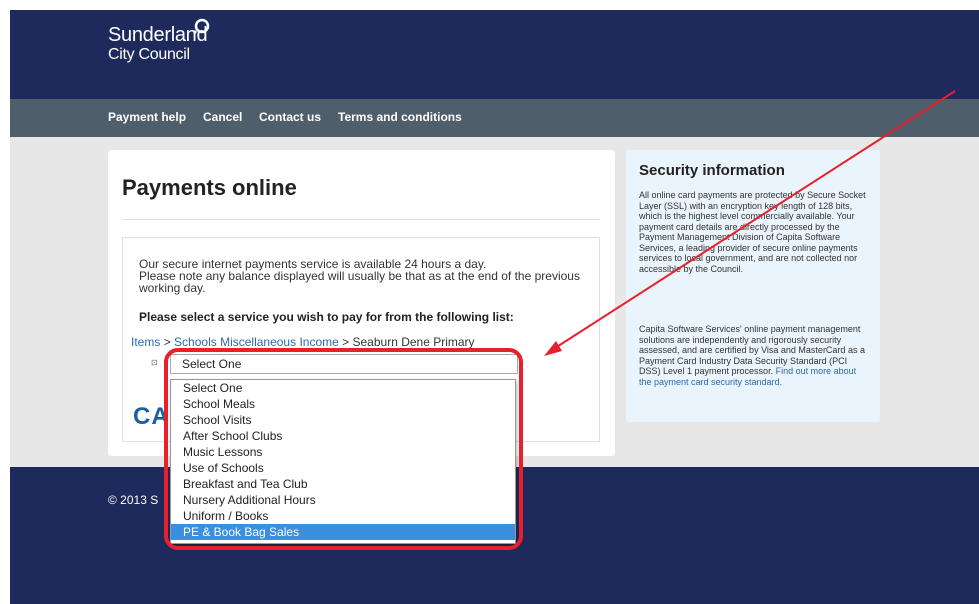 The width and height of the screenshot is (979, 604). I want to click on nav-payment-help-link: Payment help, so click(147, 117).